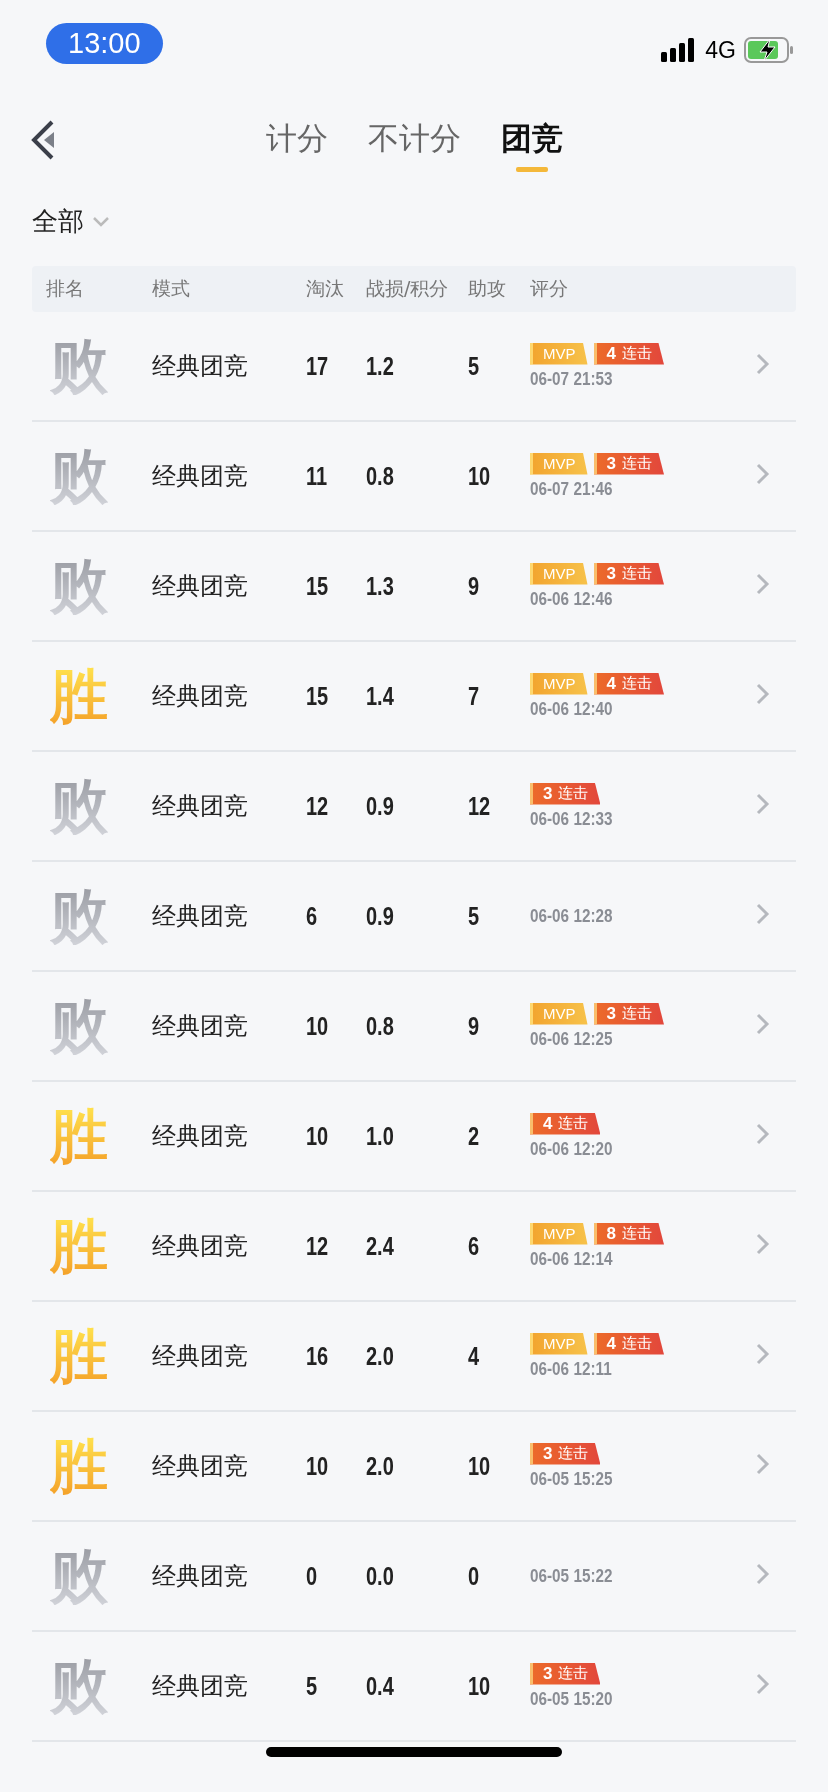 The width and height of the screenshot is (828, 1792). I want to click on network-label: 4G, so click(720, 50).